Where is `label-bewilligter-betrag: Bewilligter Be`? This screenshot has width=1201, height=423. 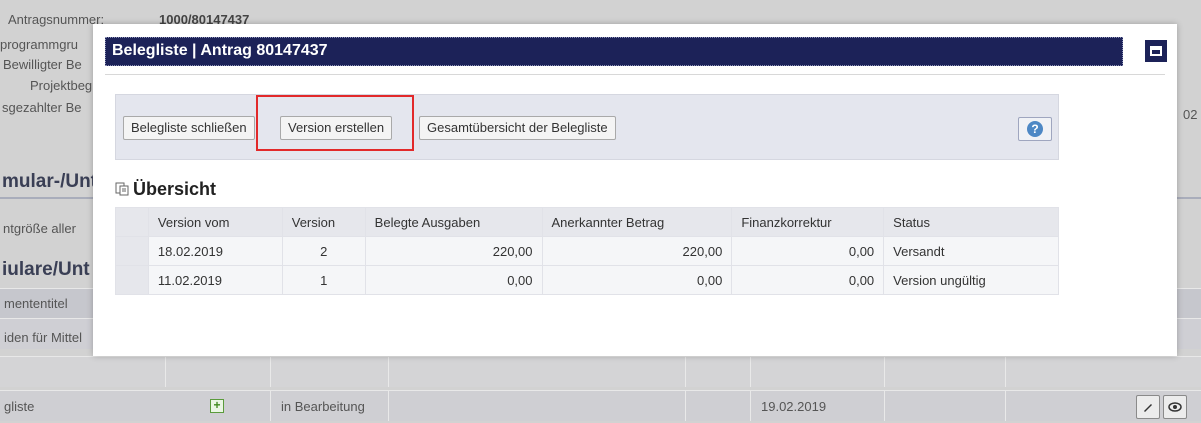 label-bewilligter-betrag: Bewilligter Be is located at coordinates (42, 64).